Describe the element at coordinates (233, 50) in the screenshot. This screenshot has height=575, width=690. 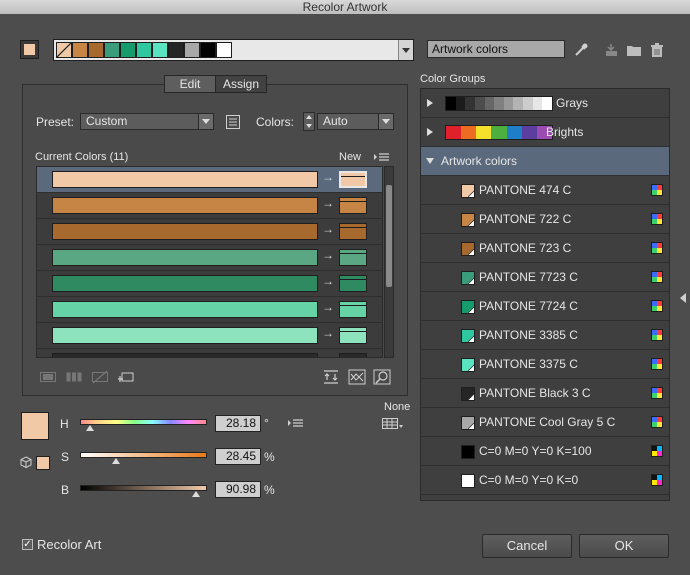
I see `harmony-color-bar` at that location.